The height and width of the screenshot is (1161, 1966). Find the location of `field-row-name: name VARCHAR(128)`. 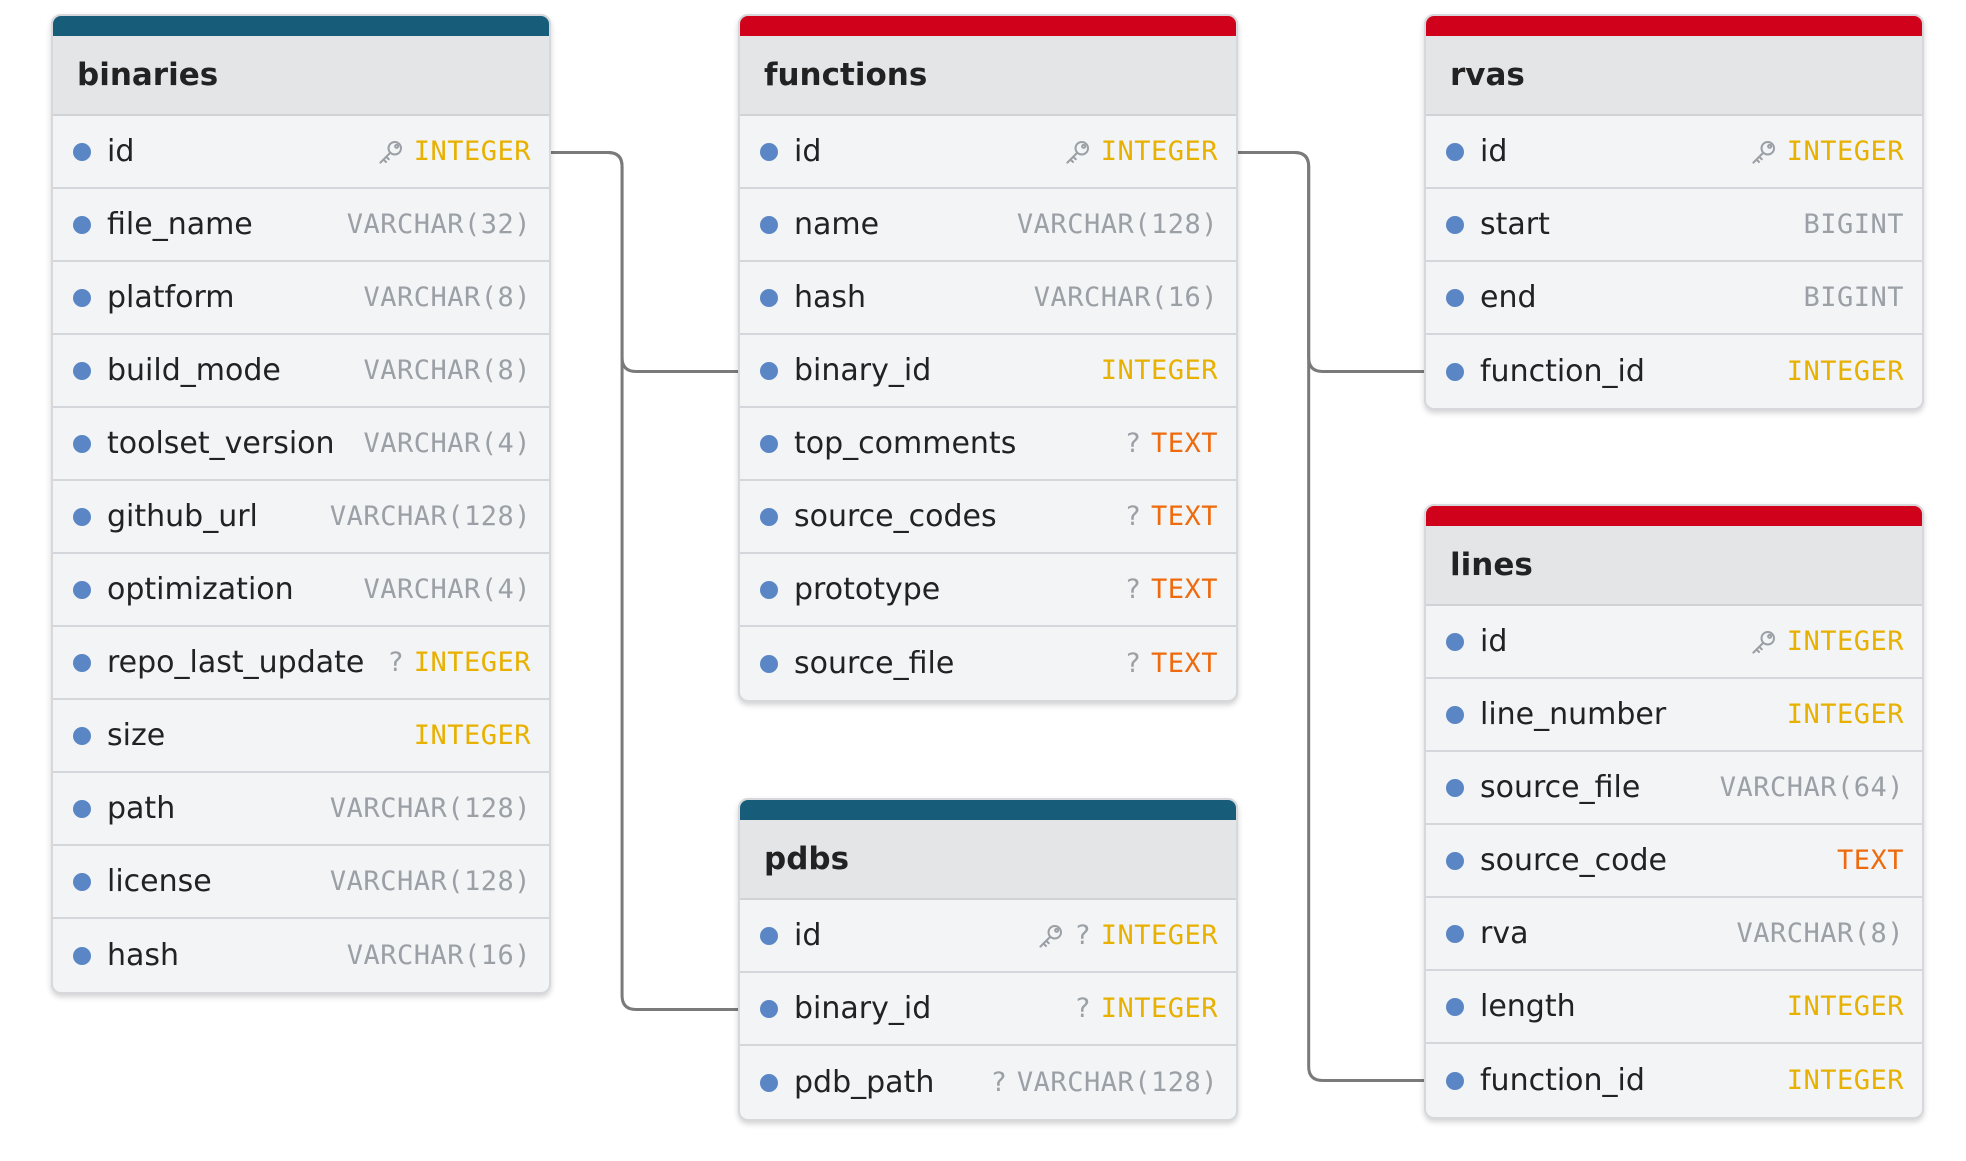

field-row-name: name VARCHAR(128) is located at coordinates (988, 225).